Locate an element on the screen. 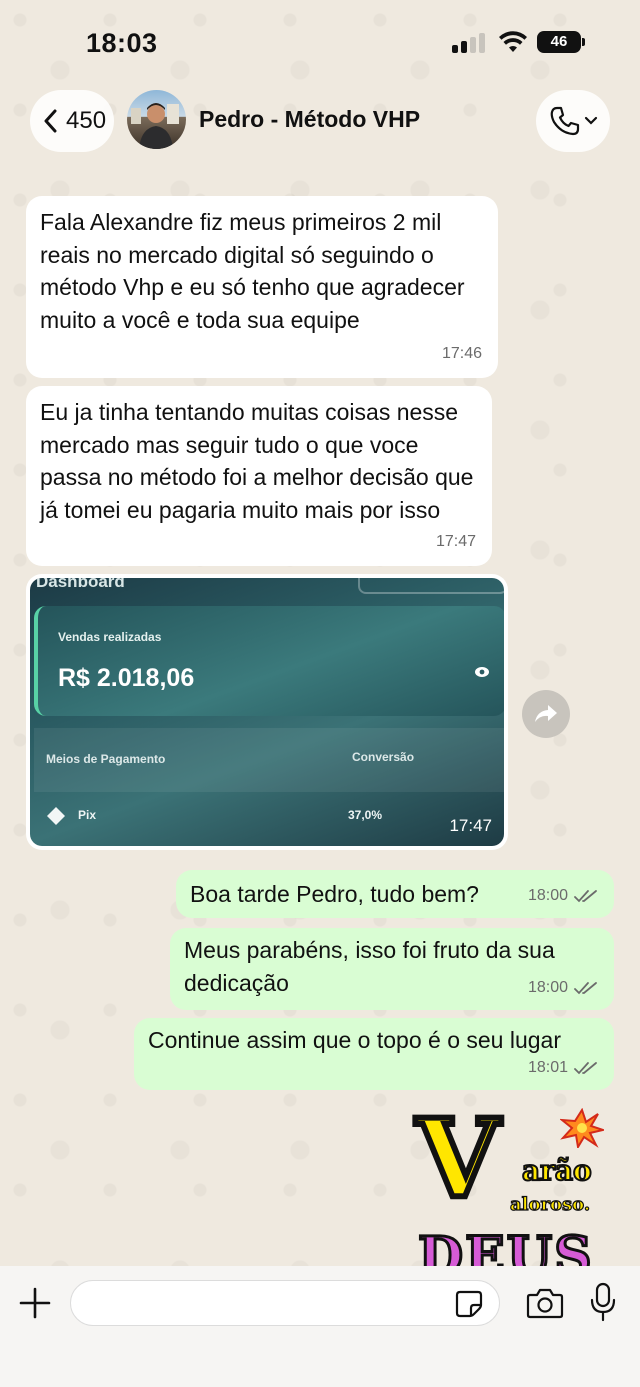 The width and height of the screenshot is (640, 1387). sticker-icon is located at coordinates (469, 1304).